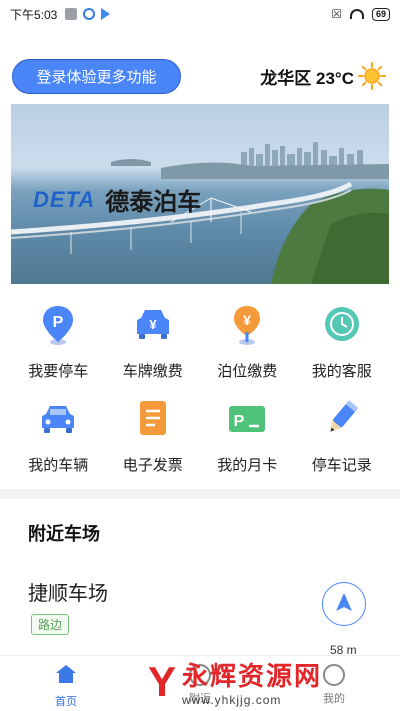 Image resolution: width=400 pixels, height=711 pixels. Describe the element at coordinates (247, 419) in the screenshot. I see `parking-card-icon: P` at that location.